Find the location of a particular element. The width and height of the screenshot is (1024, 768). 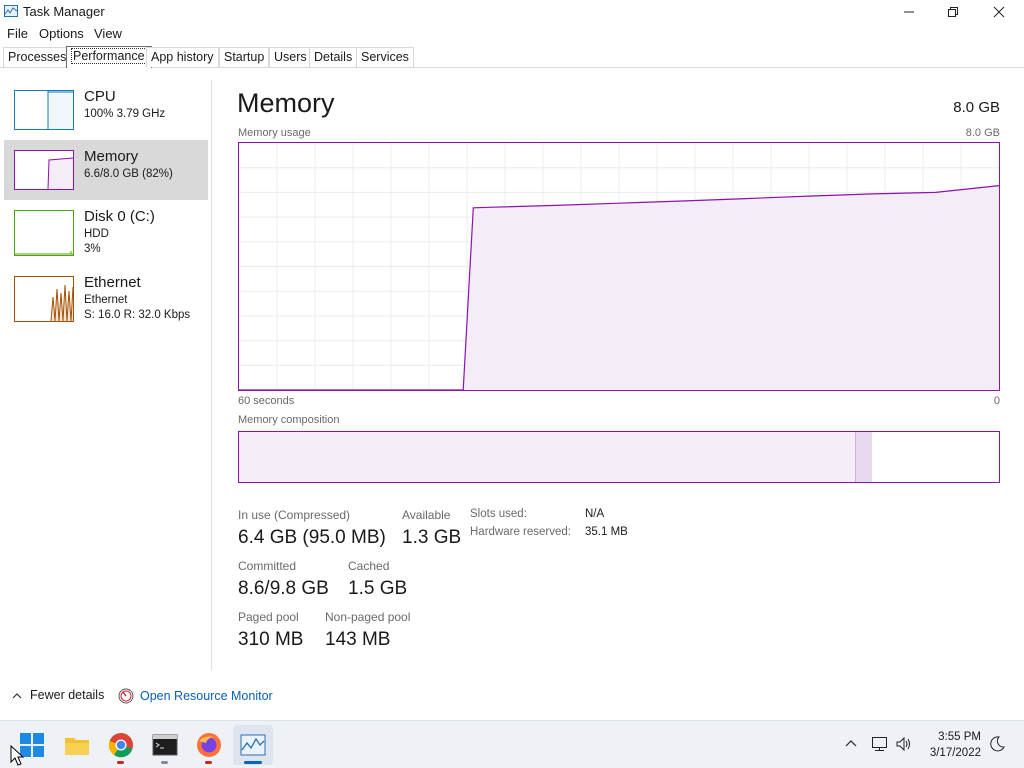

footer-bar: Fewer details Open Resource Monitor is located at coordinates (512, 696).